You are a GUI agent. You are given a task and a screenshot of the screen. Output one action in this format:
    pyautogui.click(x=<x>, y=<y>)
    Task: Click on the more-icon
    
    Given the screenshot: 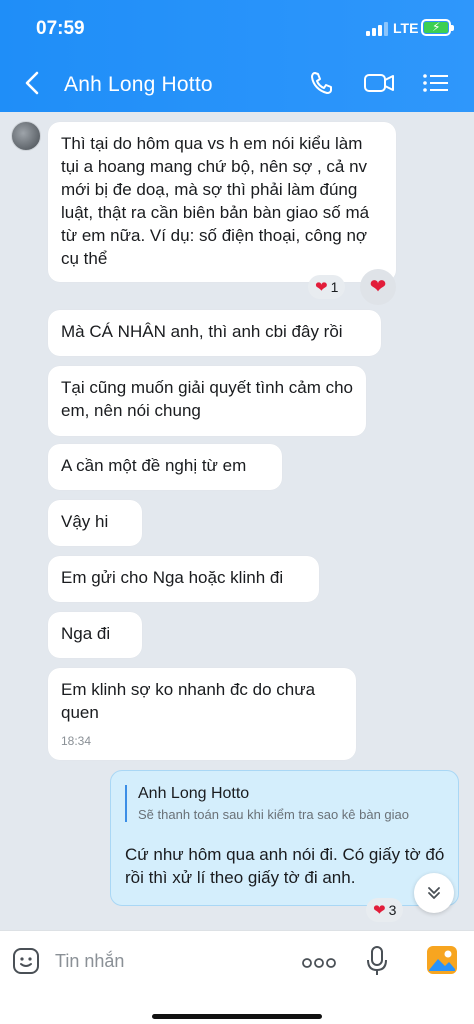 What is the action you would take?
    pyautogui.click(x=319, y=963)
    